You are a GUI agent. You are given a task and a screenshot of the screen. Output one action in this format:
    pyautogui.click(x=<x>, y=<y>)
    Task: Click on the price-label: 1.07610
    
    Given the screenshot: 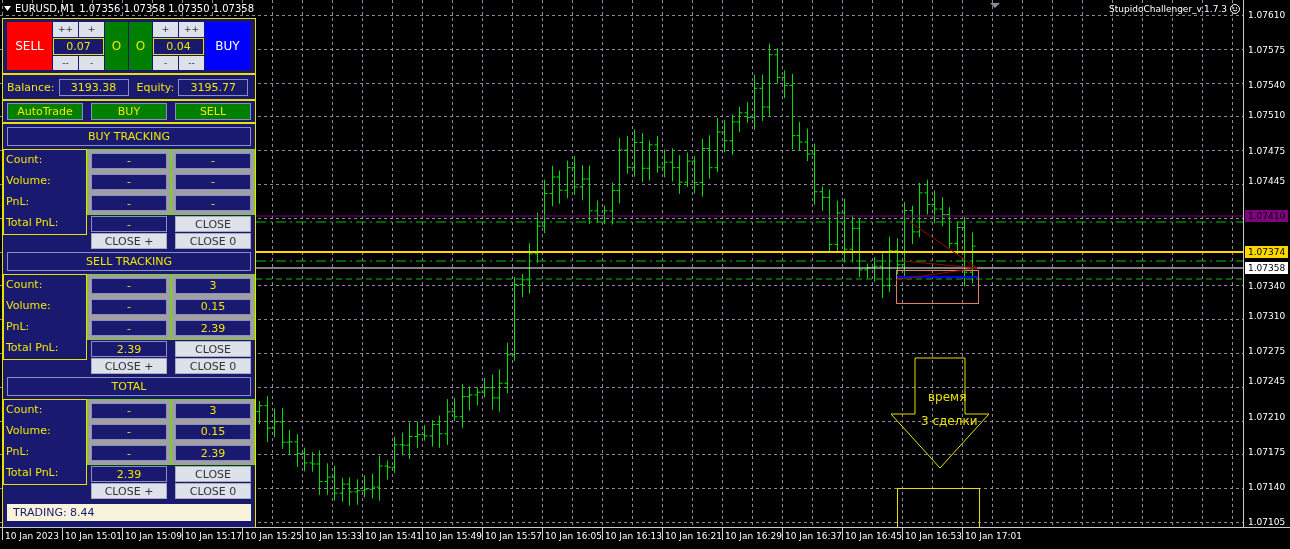 What is the action you would take?
    pyautogui.click(x=1267, y=15)
    